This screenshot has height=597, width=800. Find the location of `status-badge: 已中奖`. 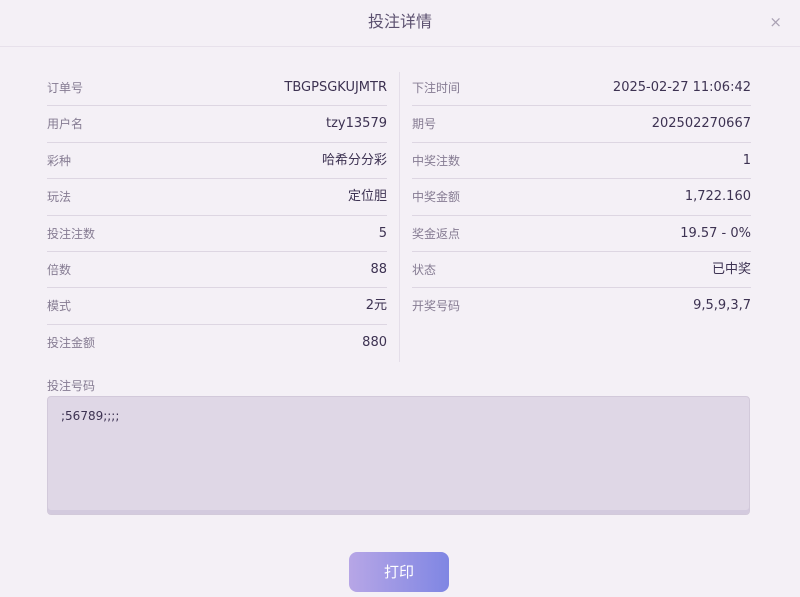

status-badge: 已中奖 is located at coordinates (731, 269).